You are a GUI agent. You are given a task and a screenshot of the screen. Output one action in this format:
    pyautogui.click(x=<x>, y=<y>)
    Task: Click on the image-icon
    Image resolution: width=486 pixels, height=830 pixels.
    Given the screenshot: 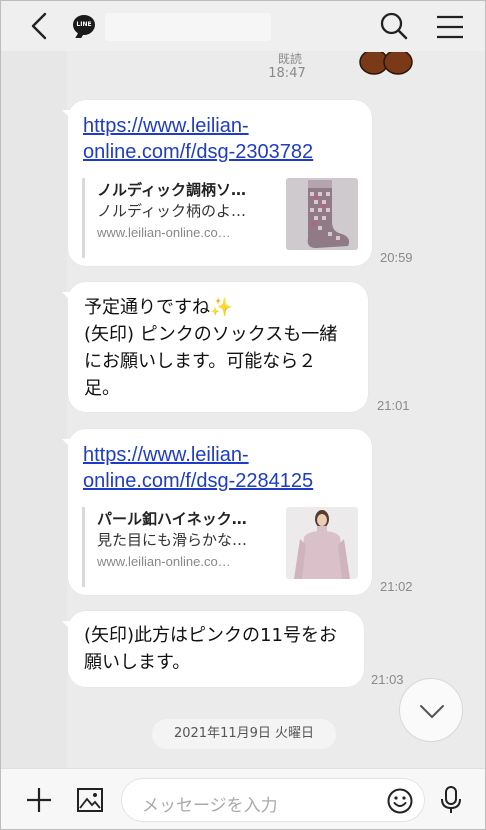 What is the action you would take?
    pyautogui.click(x=90, y=800)
    